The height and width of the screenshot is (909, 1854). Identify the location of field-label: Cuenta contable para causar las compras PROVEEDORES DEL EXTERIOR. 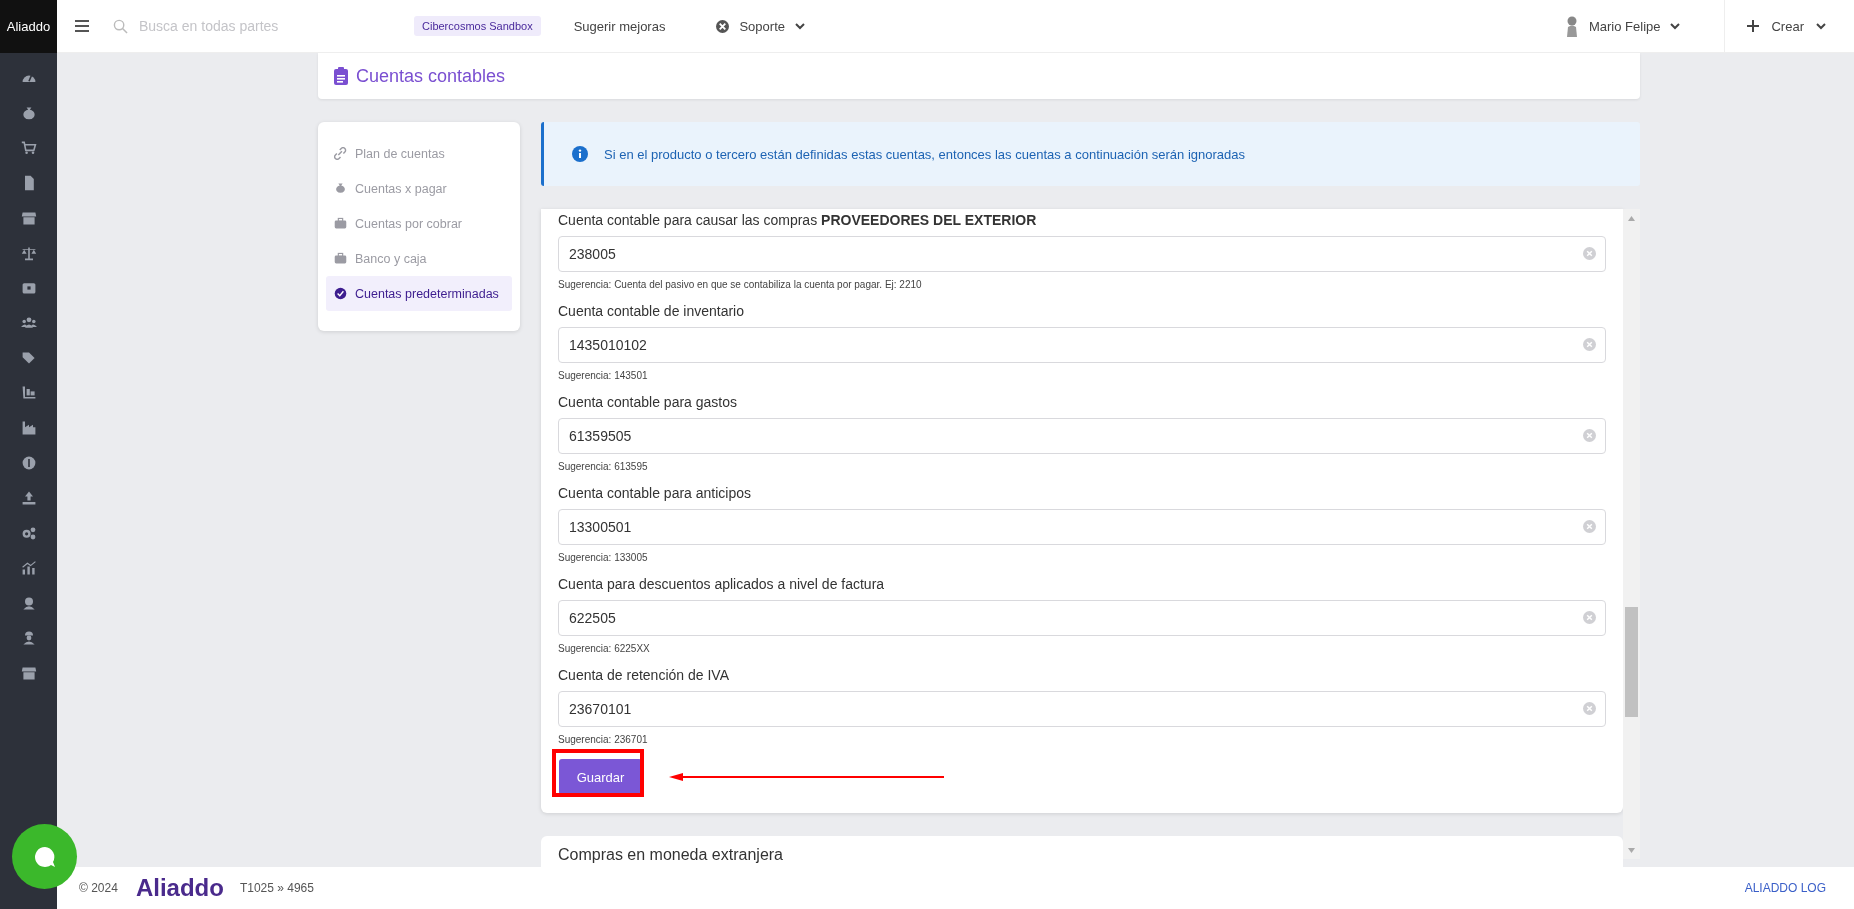
(798, 220).